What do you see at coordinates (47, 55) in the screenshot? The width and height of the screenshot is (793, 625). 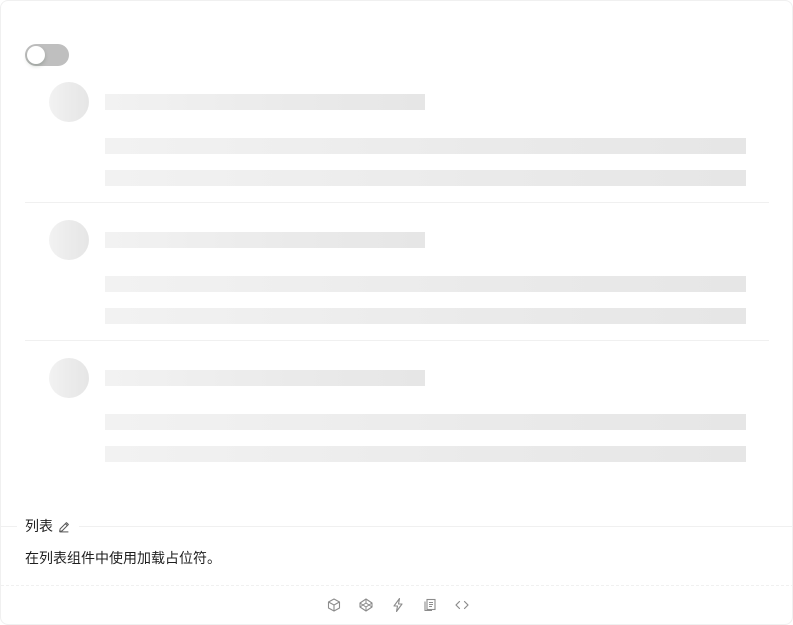 I see `loading-switch` at bounding box center [47, 55].